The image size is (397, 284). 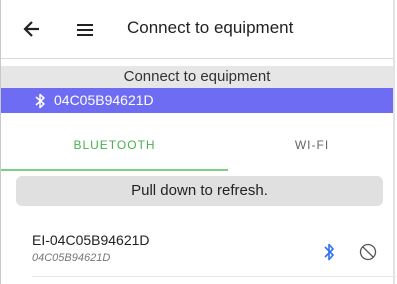 What do you see at coordinates (210, 27) in the screenshot?
I see `page-title: Connect to equipment` at bounding box center [210, 27].